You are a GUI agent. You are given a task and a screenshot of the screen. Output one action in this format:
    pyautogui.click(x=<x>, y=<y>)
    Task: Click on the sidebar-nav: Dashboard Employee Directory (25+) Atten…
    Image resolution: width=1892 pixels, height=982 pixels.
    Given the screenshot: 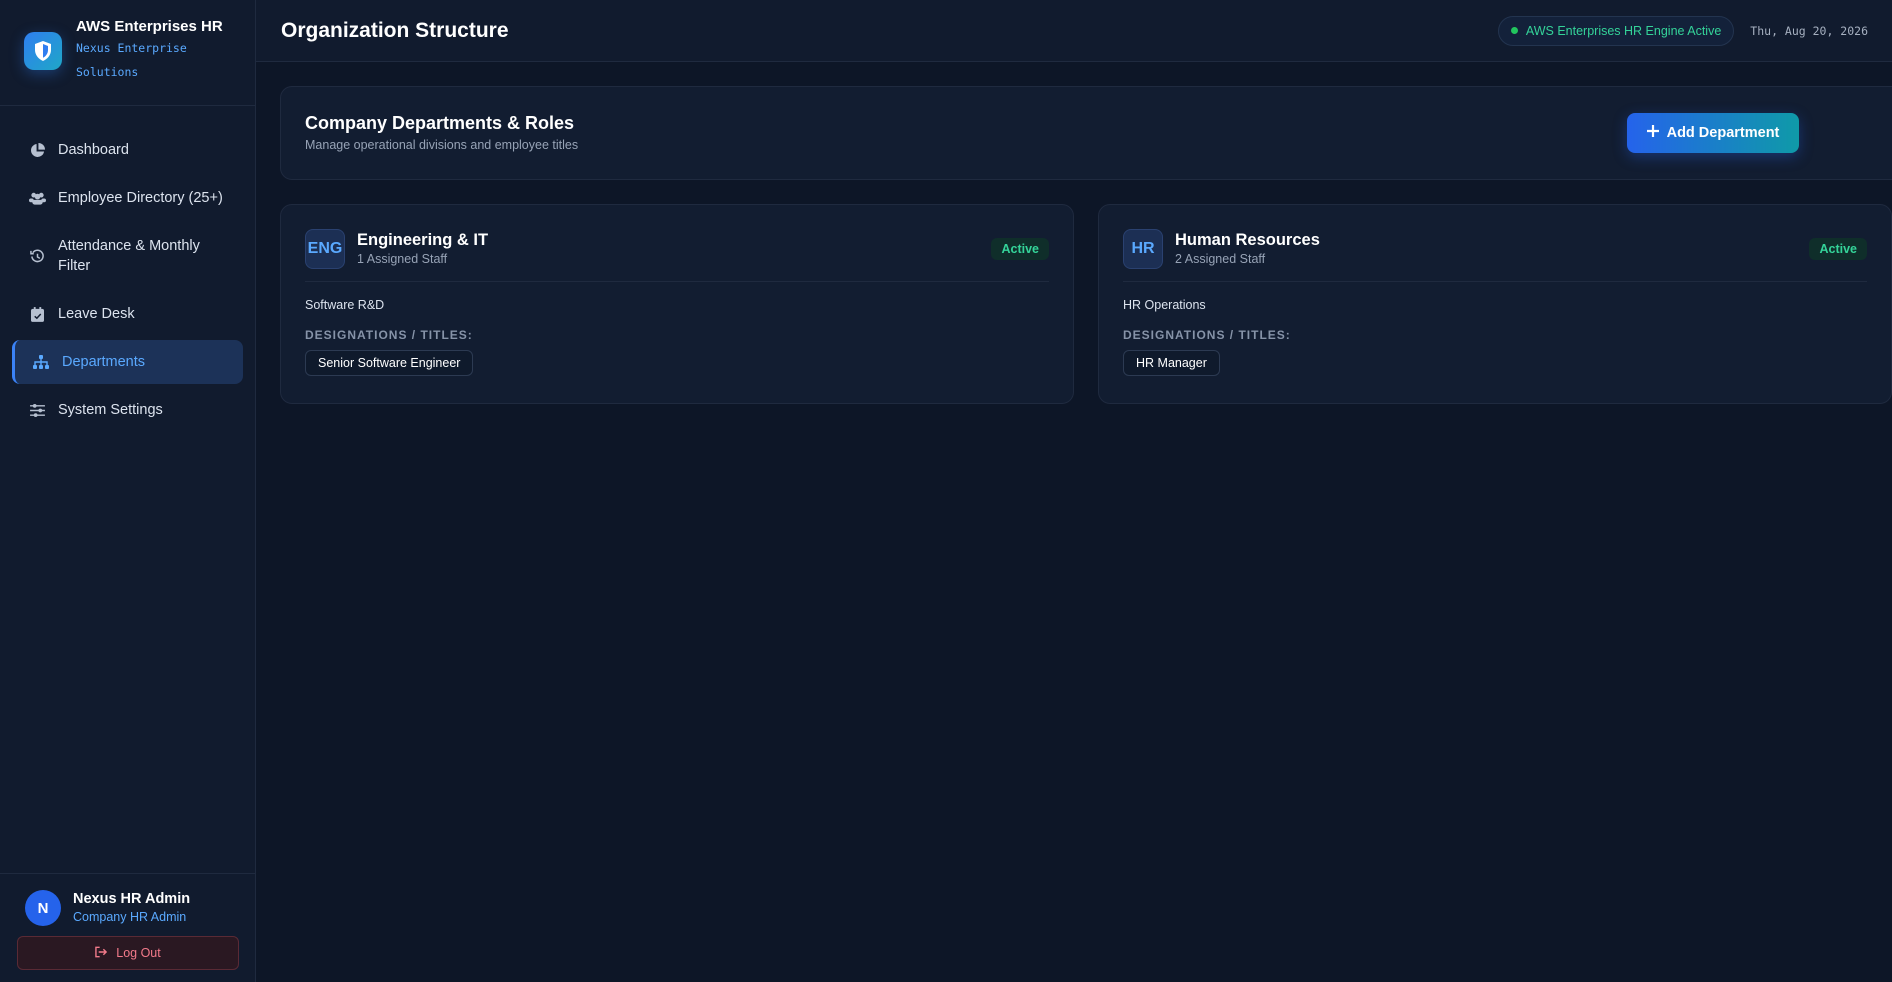 What is the action you would take?
    pyautogui.click(x=127, y=280)
    